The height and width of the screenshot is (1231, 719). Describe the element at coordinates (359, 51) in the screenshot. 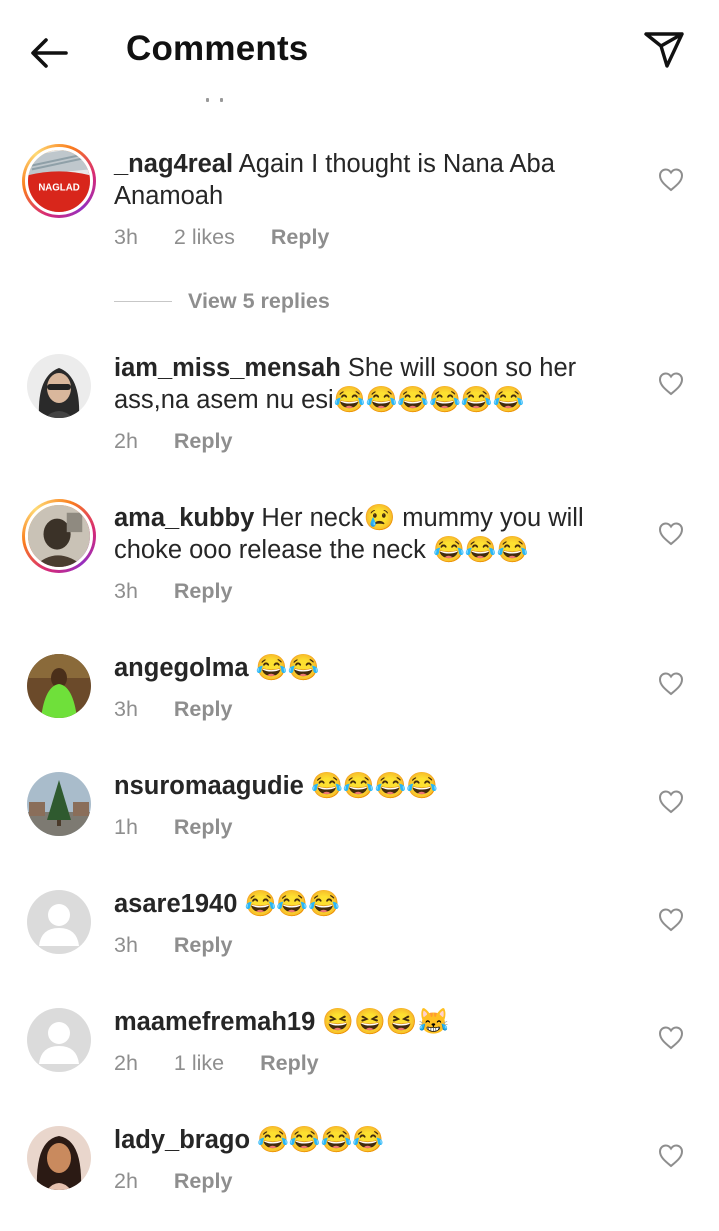

I see `header-bar: Comments` at that location.